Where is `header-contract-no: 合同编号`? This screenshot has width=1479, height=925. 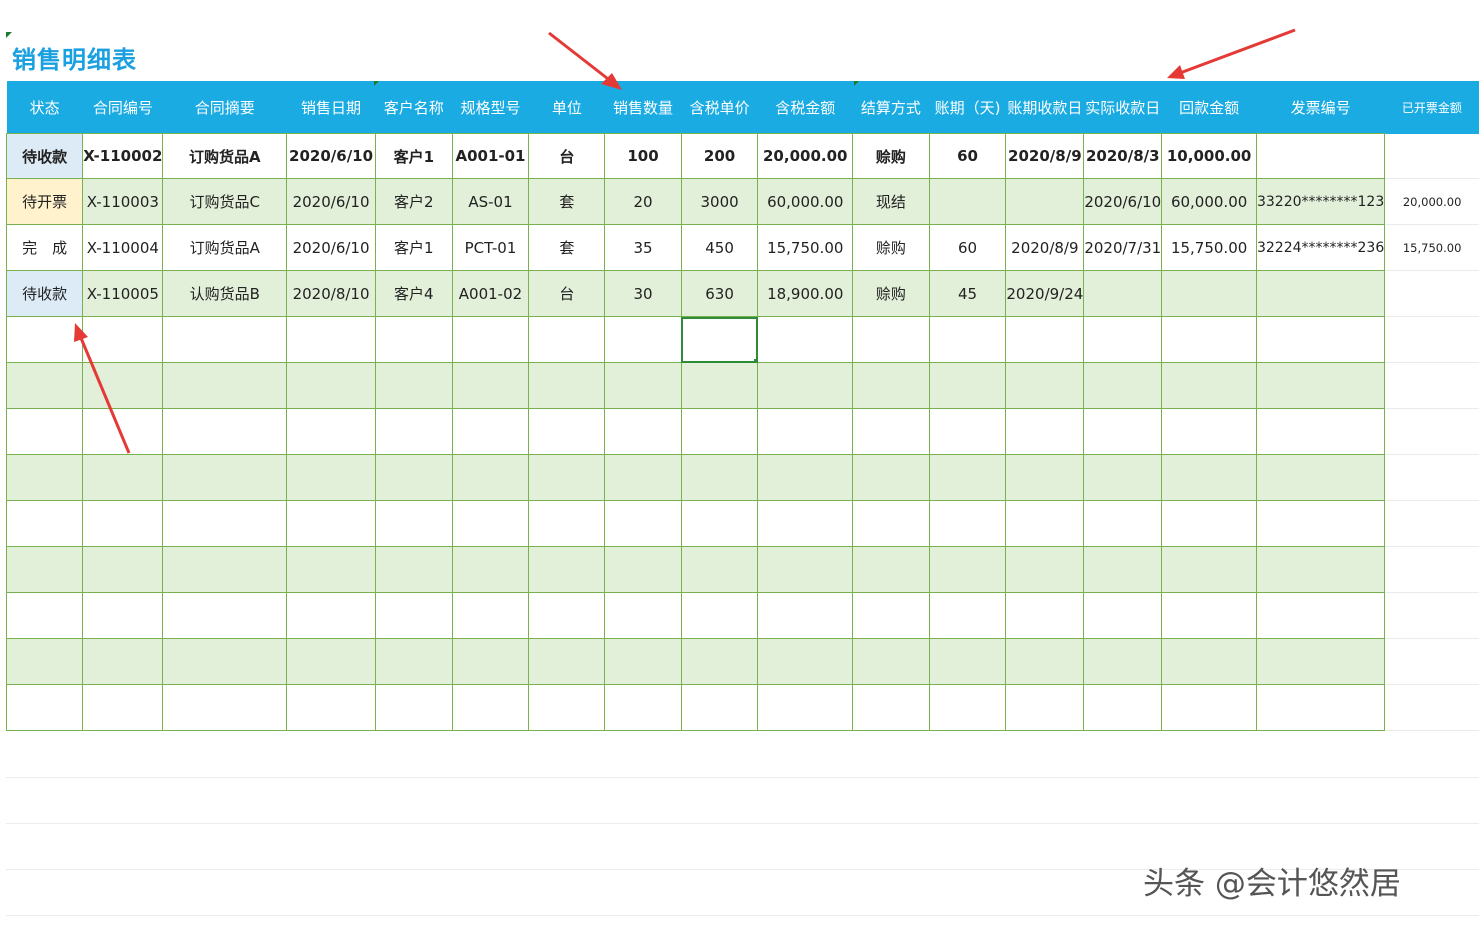
header-contract-no: 合同编号 is located at coordinates (122, 107).